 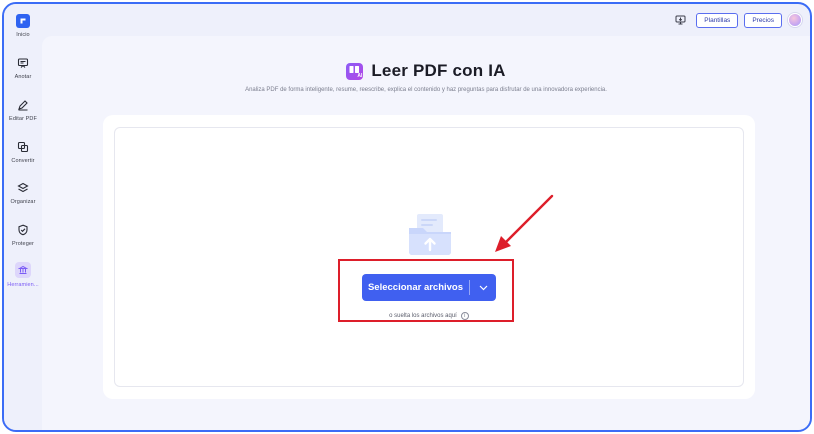 I want to click on sidebar-item-label: Proteger, so click(x=23, y=244).